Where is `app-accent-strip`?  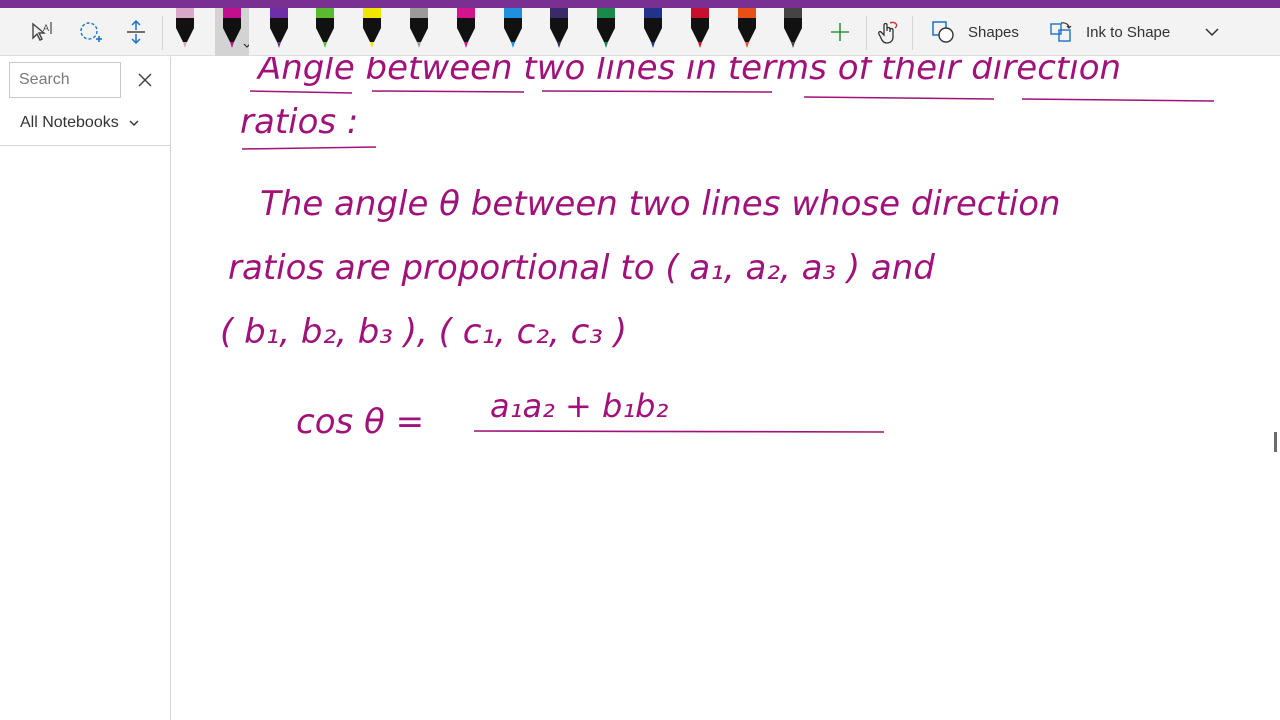 app-accent-strip is located at coordinates (640, 4).